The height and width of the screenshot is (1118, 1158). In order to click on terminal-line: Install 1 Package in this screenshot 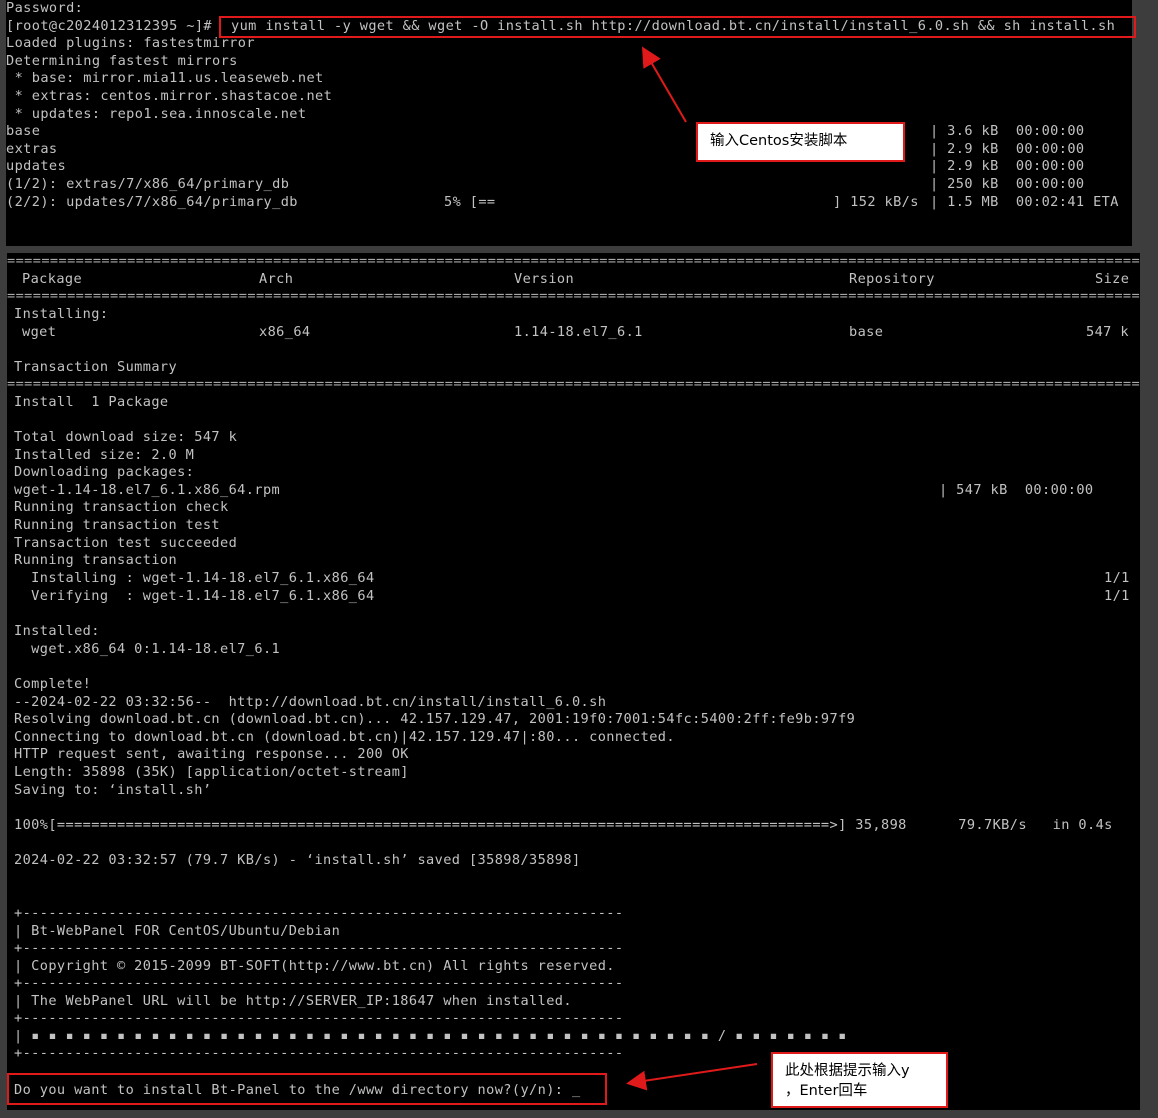, I will do `click(91, 402)`.